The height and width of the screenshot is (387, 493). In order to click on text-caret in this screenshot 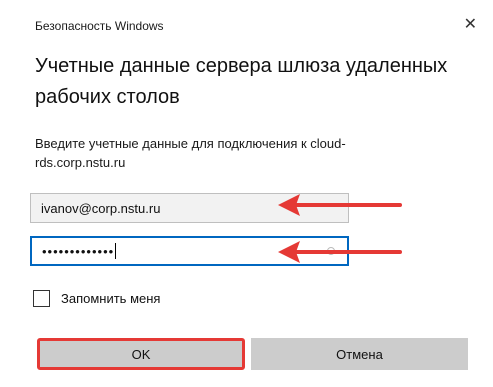, I will do `click(116, 251)`.